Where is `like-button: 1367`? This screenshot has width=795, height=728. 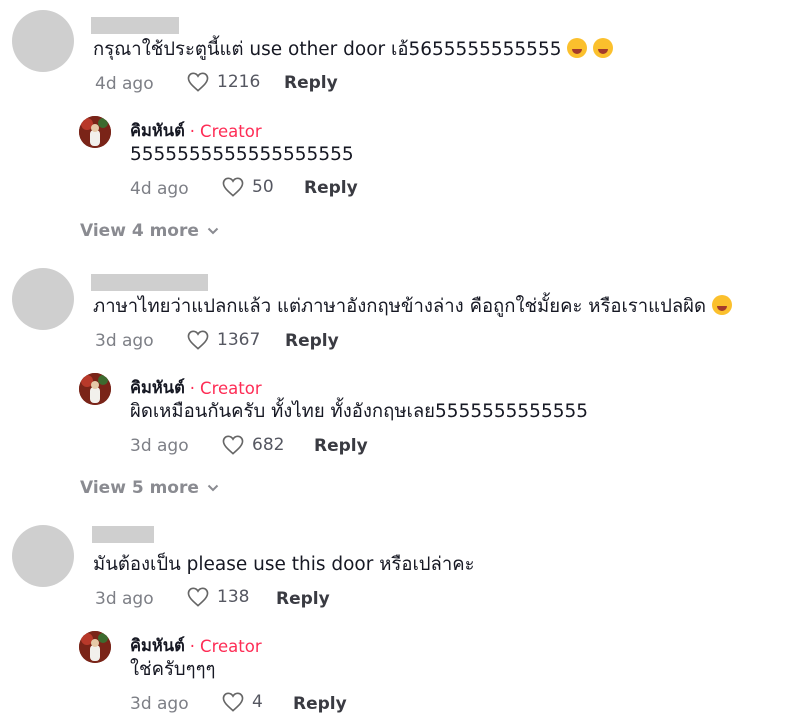 like-button: 1367 is located at coordinates (223, 340).